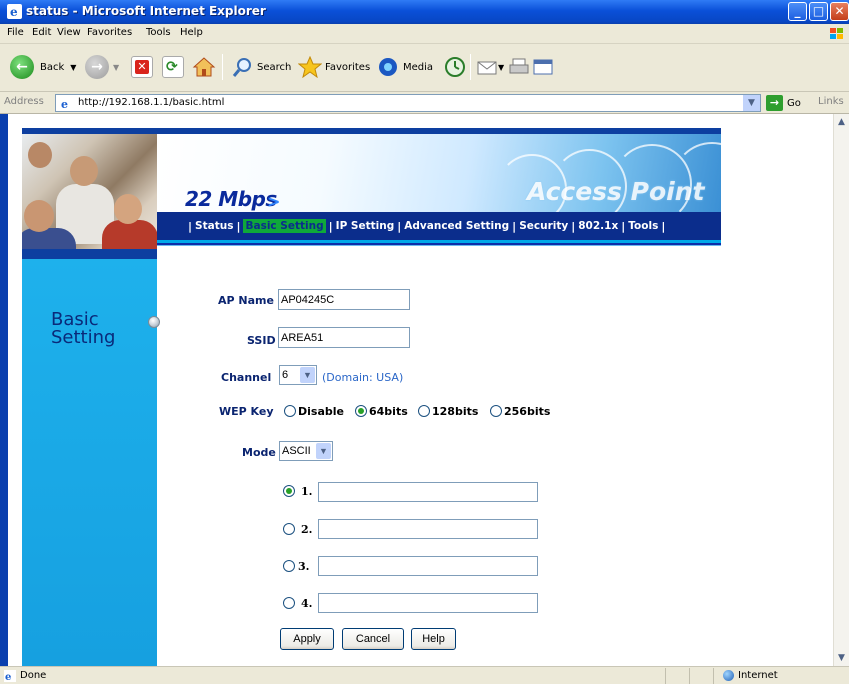  I want to click on zone-label: Internet, so click(758, 675).